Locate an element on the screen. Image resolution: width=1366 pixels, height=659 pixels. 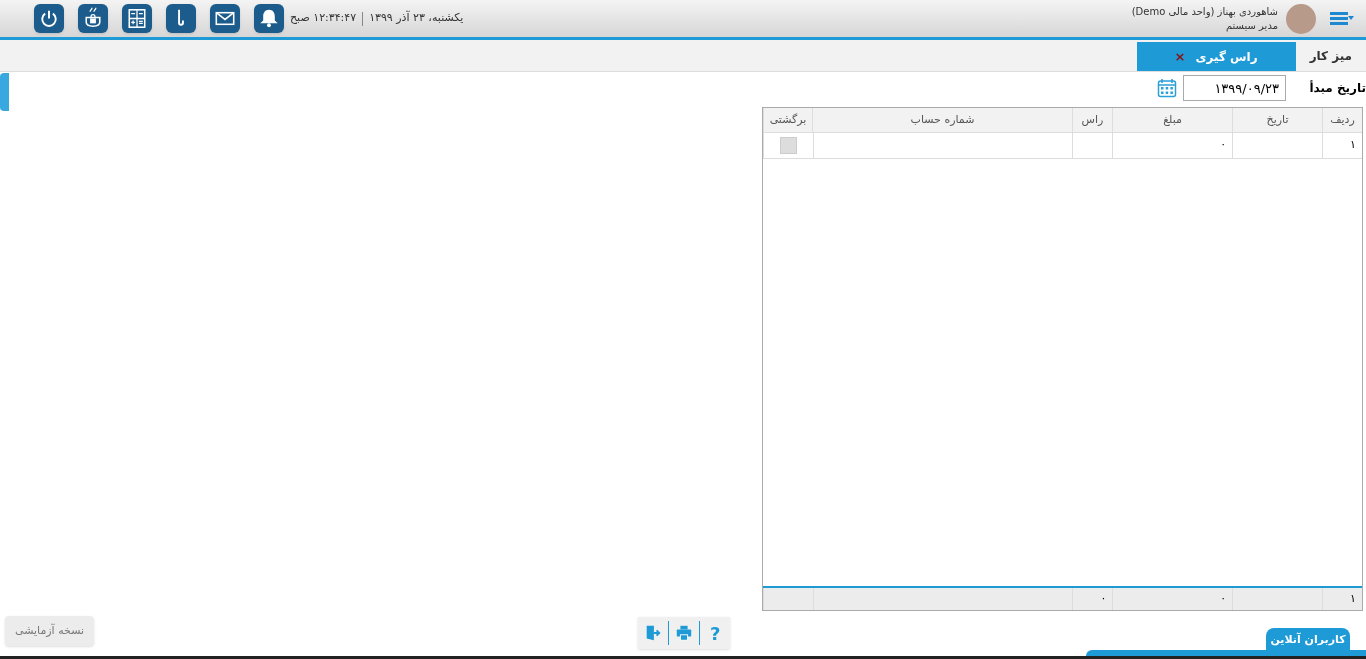
tab: راس گیری × is located at coordinates (1216, 56).